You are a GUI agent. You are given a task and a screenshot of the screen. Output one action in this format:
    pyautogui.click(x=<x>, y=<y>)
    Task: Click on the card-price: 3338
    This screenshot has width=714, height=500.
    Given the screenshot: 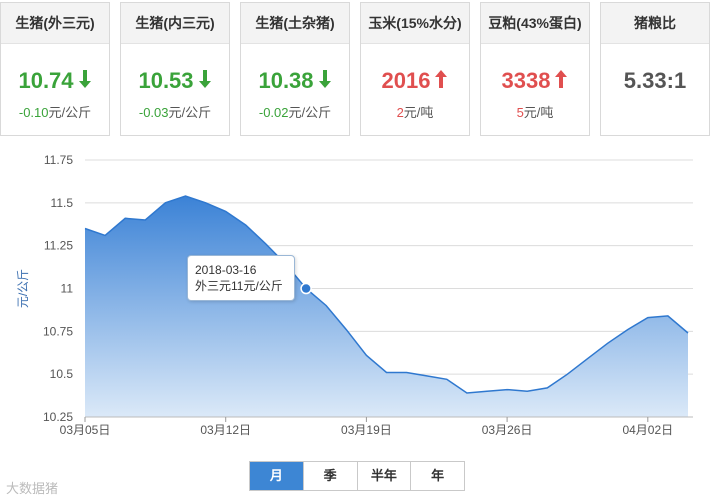 What is the action you would take?
    pyautogui.click(x=535, y=81)
    